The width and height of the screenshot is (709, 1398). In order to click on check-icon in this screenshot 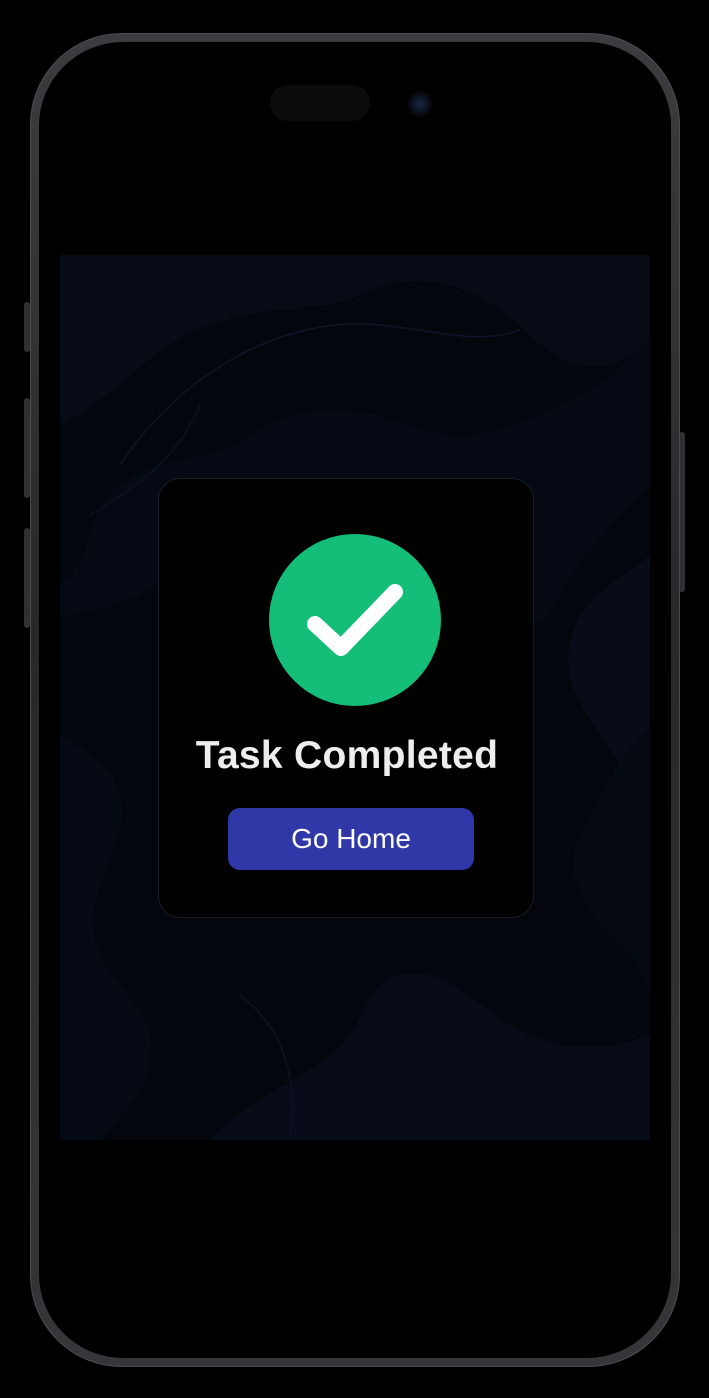, I will do `click(355, 620)`.